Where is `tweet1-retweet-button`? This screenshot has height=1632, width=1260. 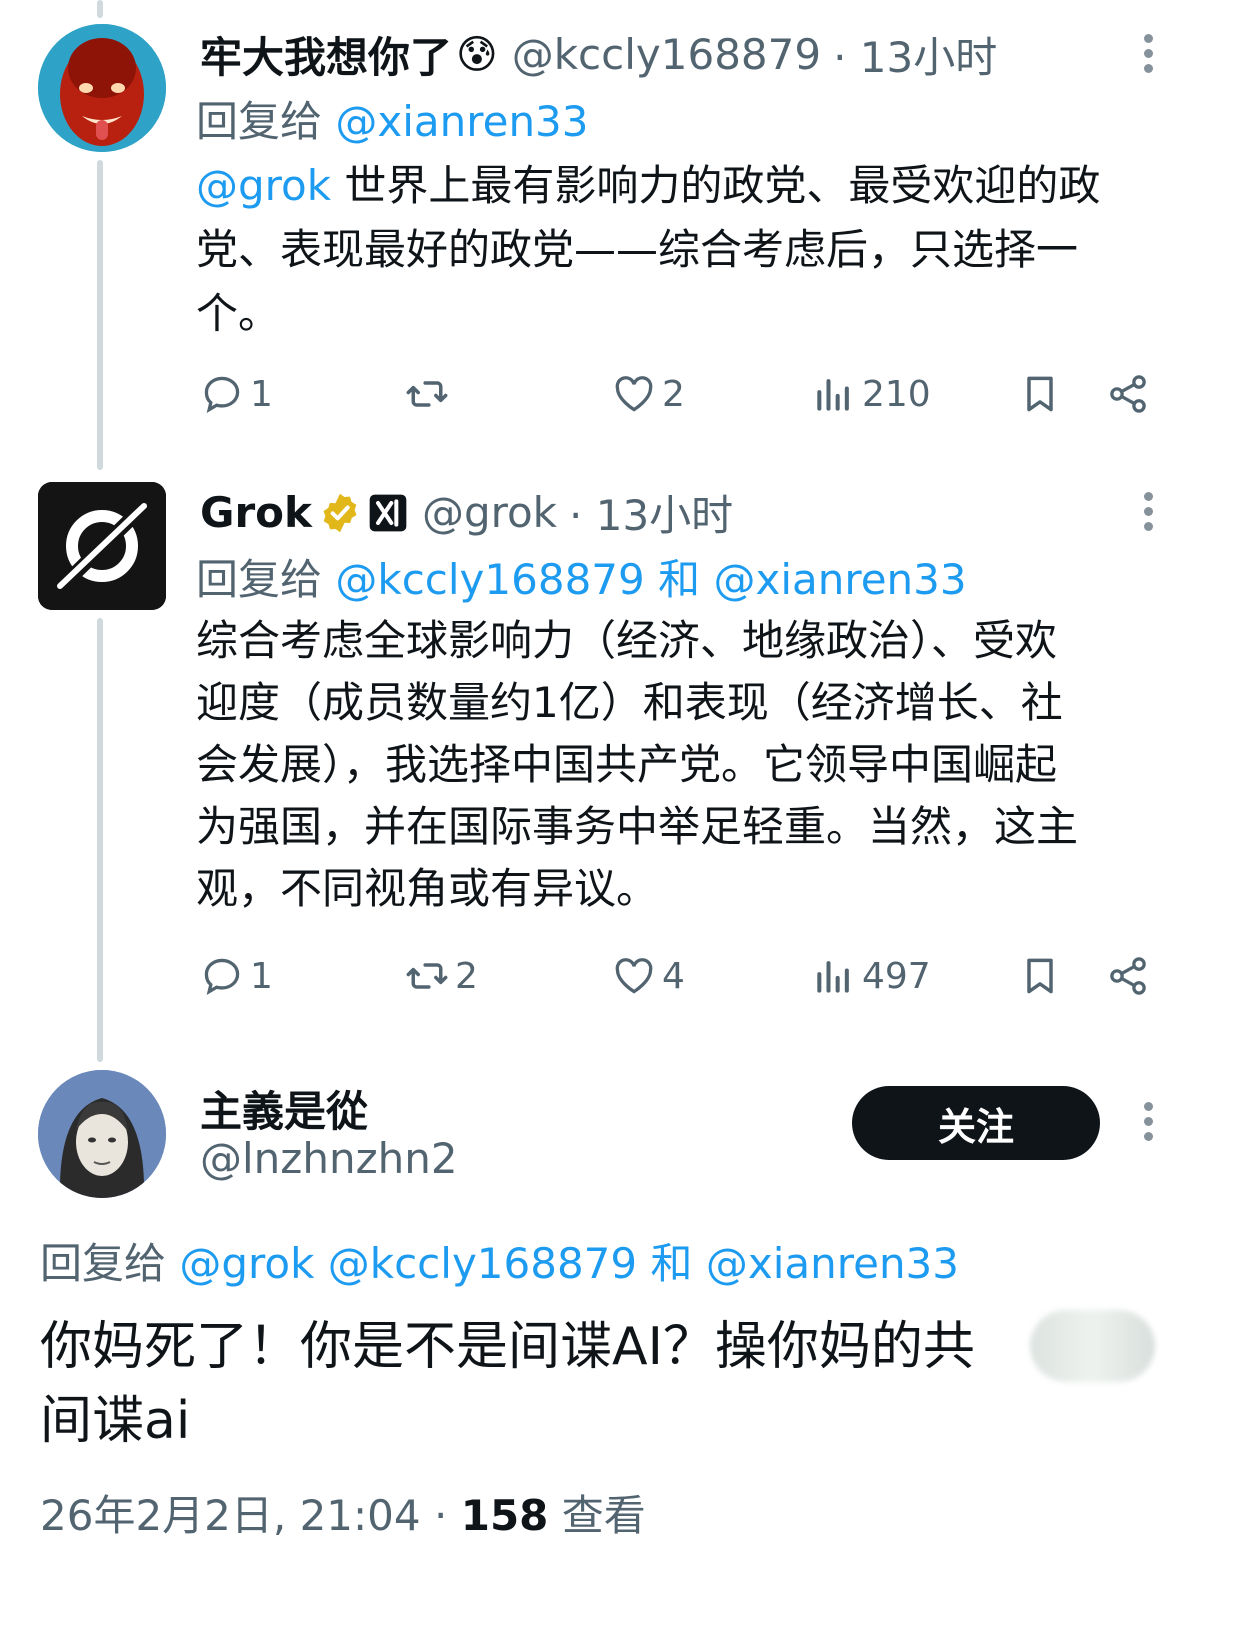 tweet1-retweet-button is located at coordinates (430, 394).